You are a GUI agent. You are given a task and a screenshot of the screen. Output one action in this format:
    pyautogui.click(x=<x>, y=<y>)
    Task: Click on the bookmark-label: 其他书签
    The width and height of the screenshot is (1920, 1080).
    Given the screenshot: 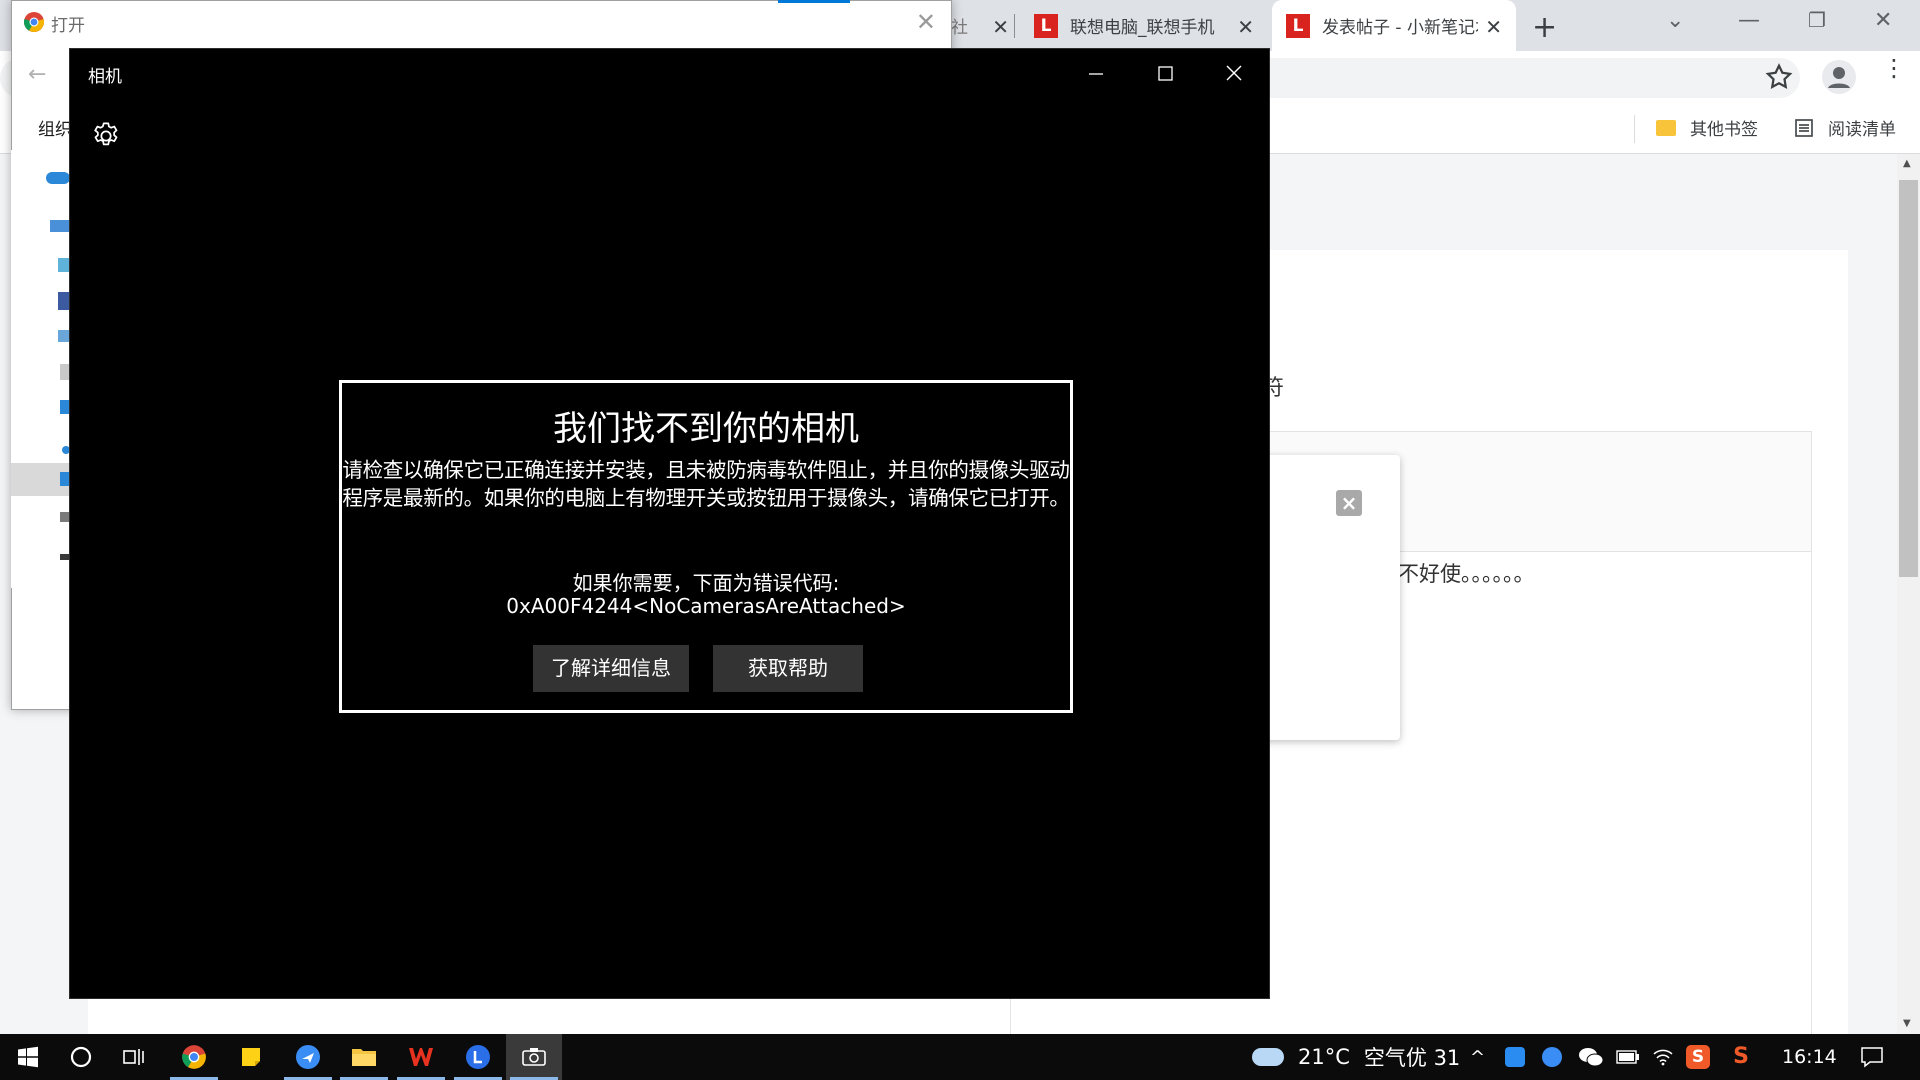 What is the action you would take?
    pyautogui.click(x=1724, y=130)
    